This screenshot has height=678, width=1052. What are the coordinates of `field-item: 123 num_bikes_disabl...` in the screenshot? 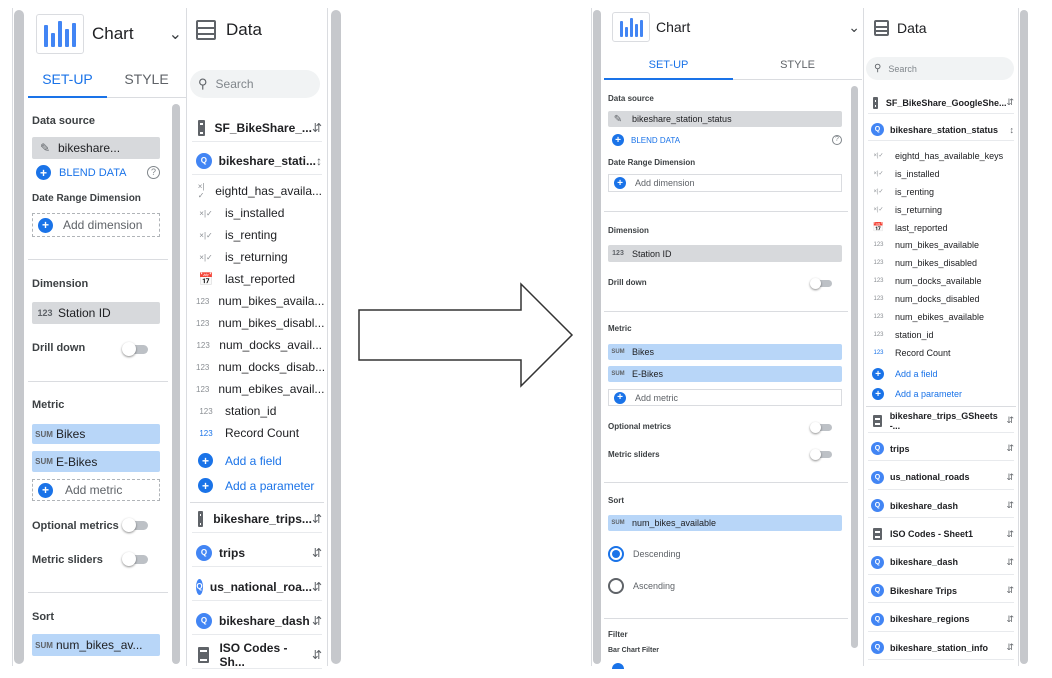 It's located at (260, 323).